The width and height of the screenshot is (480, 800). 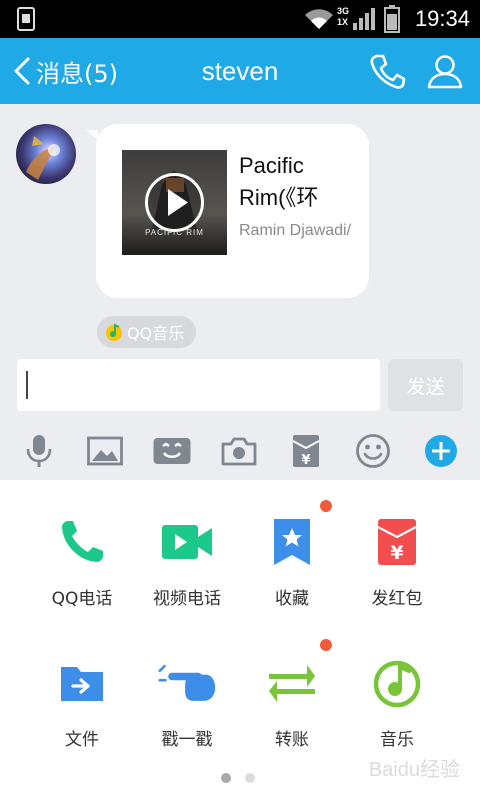 What do you see at coordinates (226, 778) in the screenshot?
I see `page-indicator-active` at bounding box center [226, 778].